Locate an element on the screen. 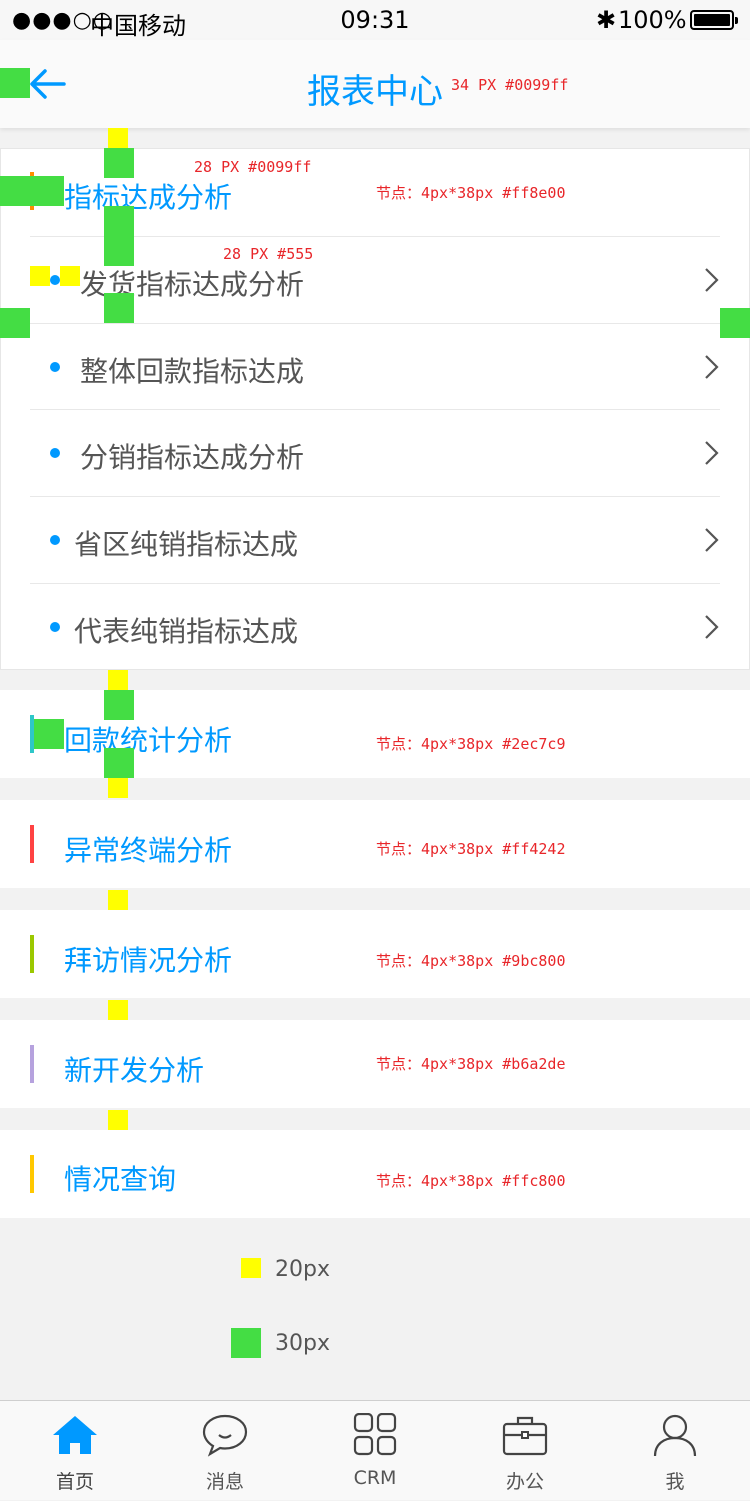 This screenshot has width=750, height=1501. page-title: 报表中心 is located at coordinates (375, 92).